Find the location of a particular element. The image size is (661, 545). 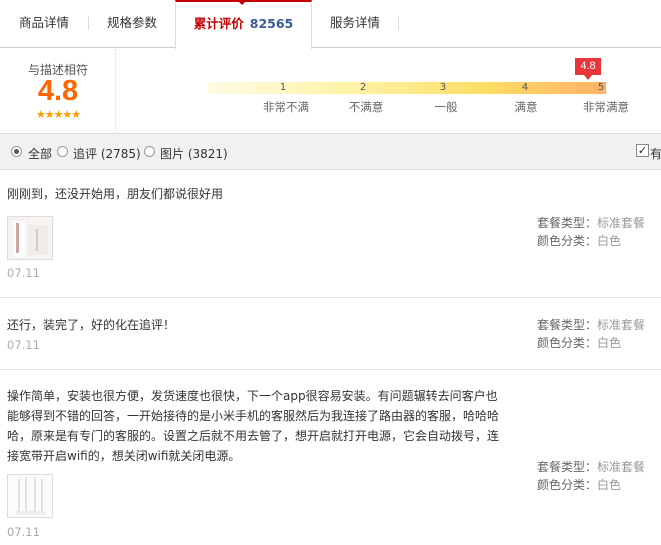

scale-label: 非常满意 is located at coordinates (606, 107).